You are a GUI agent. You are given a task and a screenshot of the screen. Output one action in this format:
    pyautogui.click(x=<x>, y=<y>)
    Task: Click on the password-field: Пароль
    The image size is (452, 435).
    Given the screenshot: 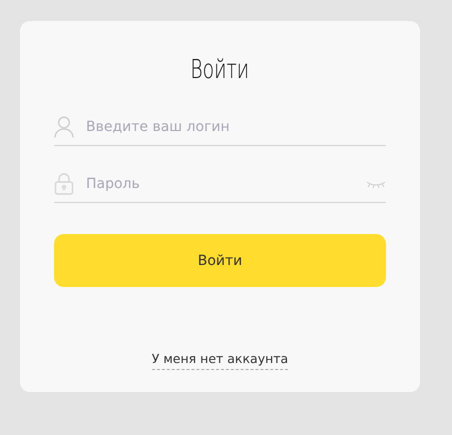 What is the action you would take?
    pyautogui.click(x=220, y=184)
    